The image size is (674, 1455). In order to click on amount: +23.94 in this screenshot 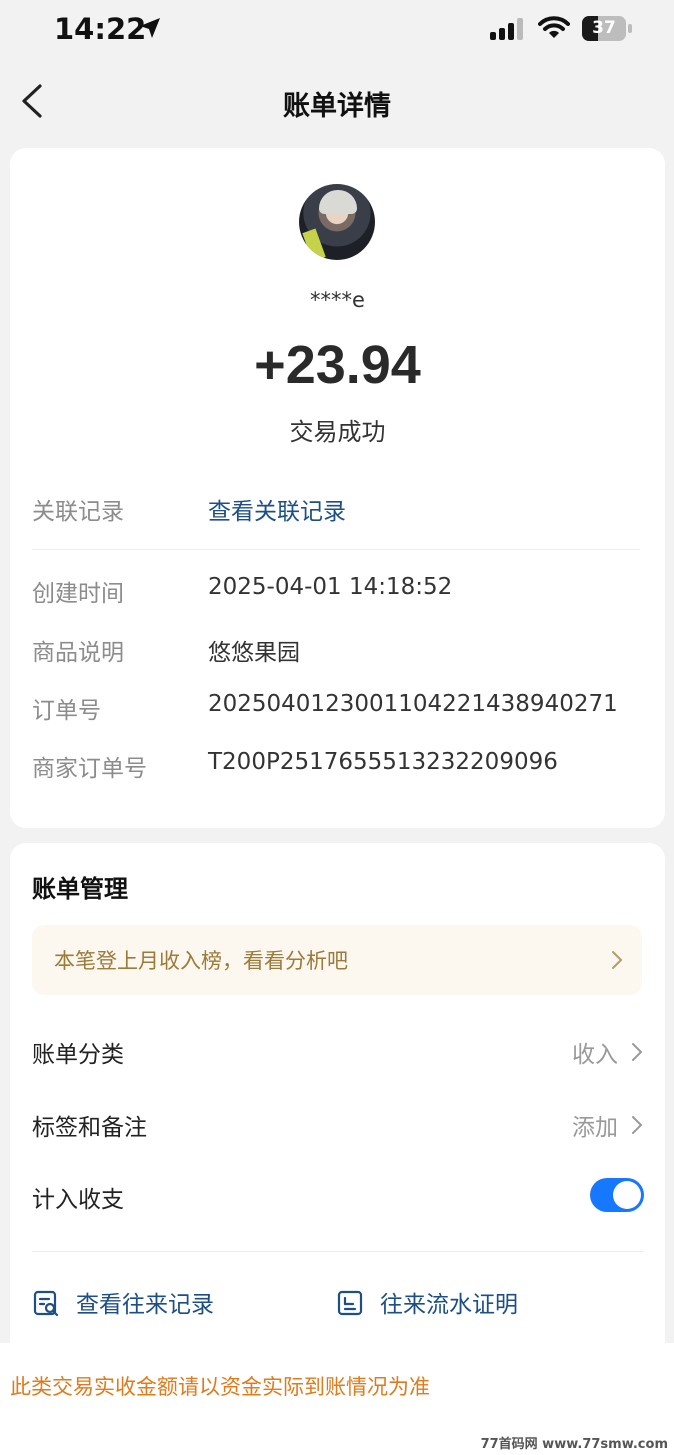, I will do `click(337, 365)`.